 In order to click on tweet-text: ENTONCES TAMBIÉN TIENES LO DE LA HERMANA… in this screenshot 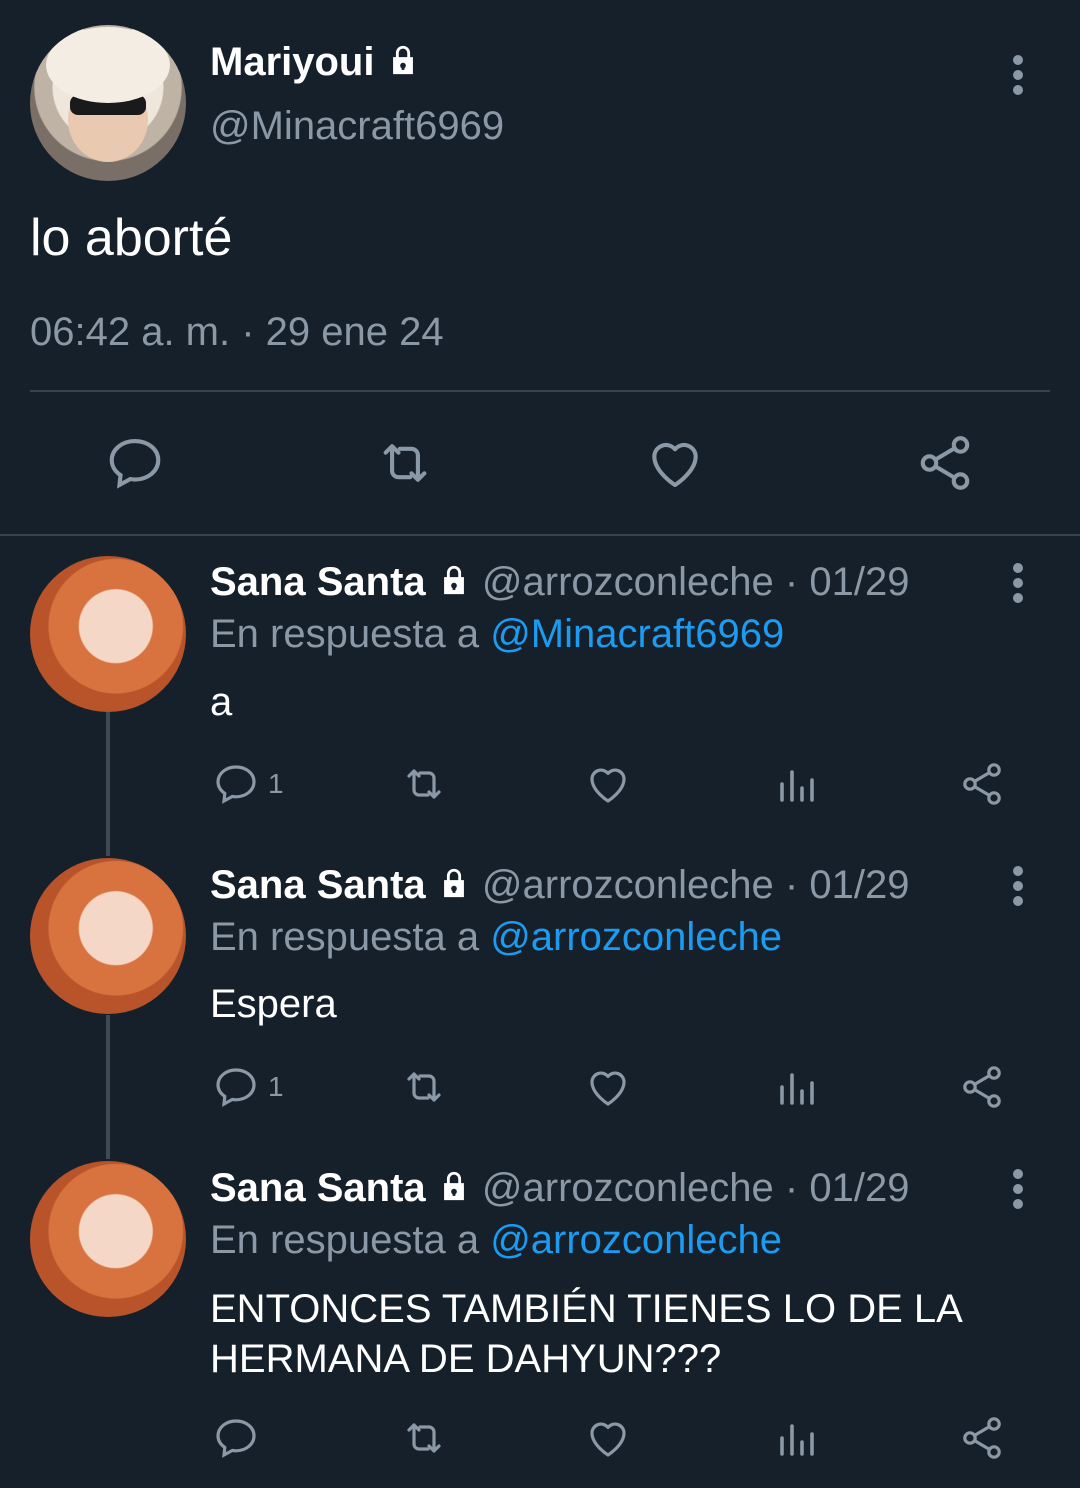, I will do `click(585, 1334)`.